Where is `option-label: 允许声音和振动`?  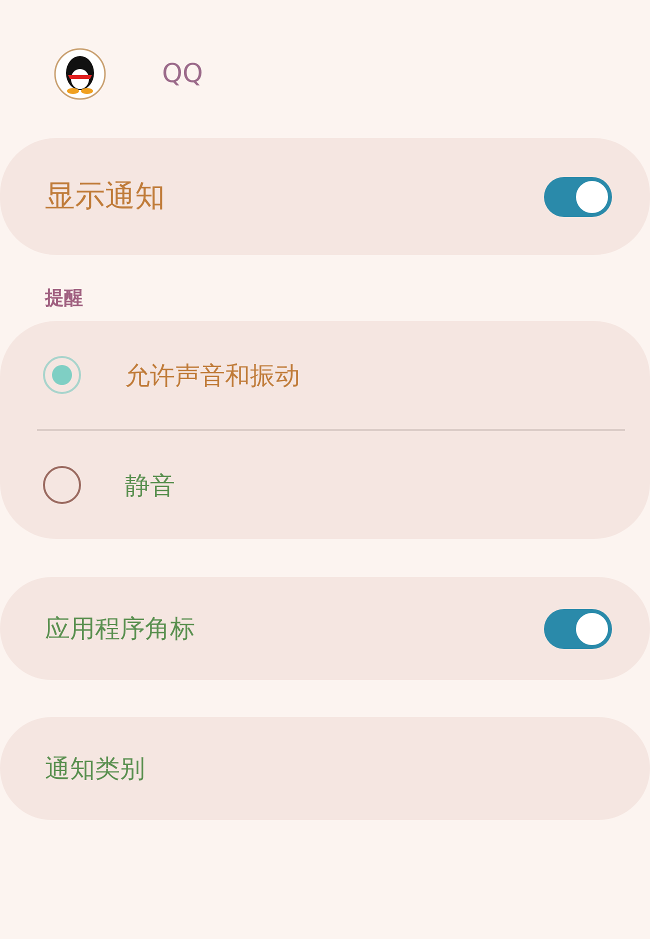
option-label: 允许声音和振动 is located at coordinates (212, 375).